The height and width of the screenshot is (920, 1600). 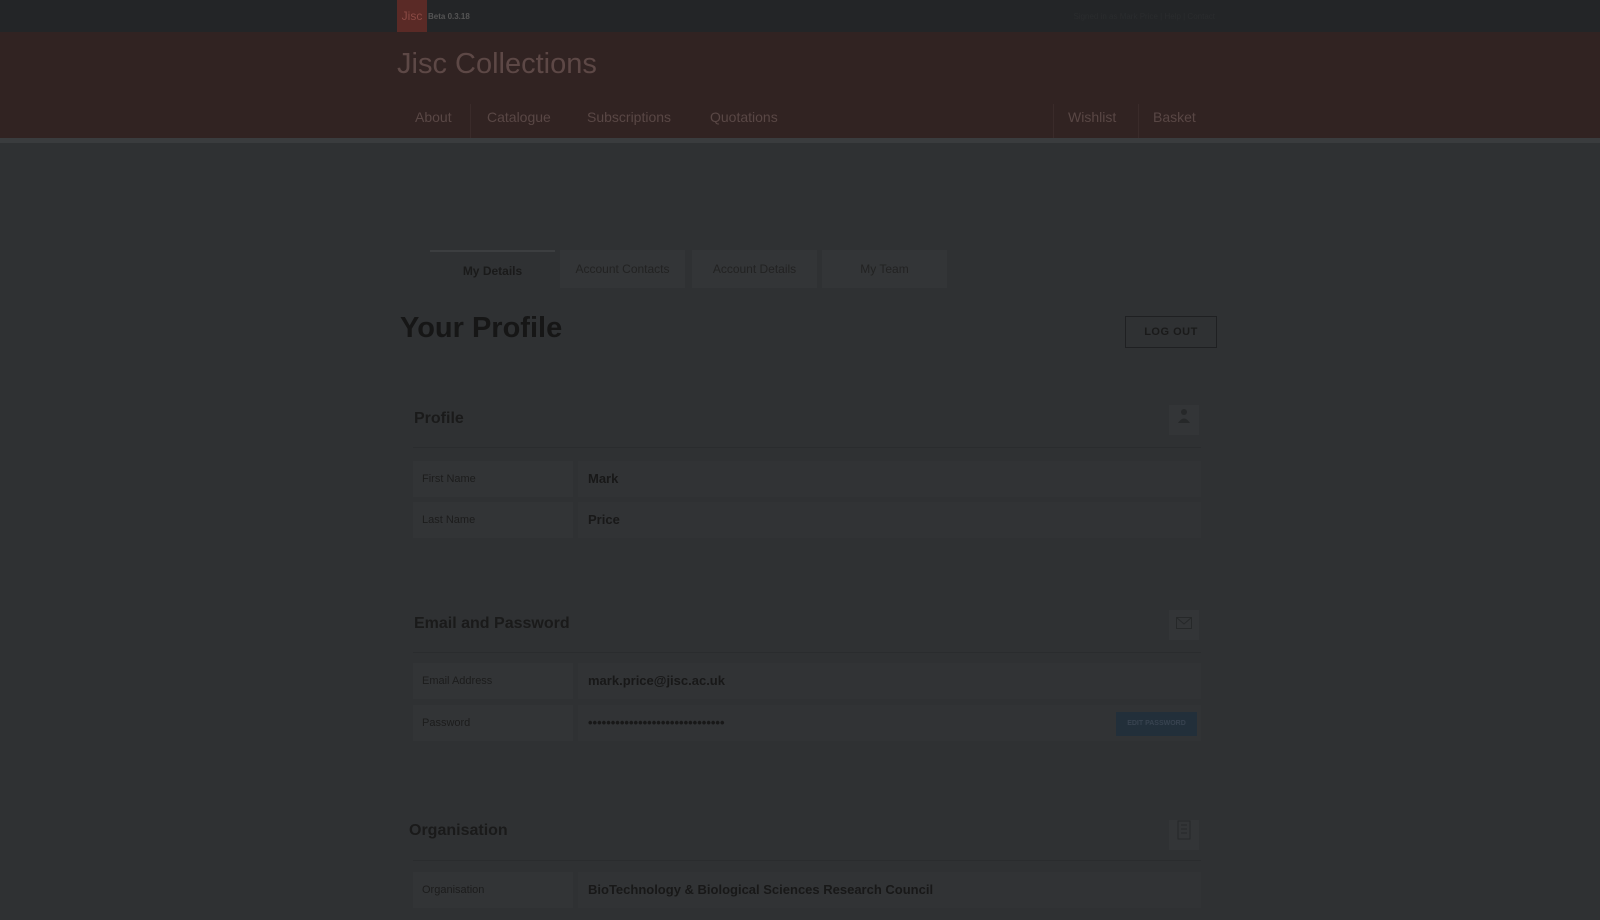 What do you see at coordinates (493, 520) in the screenshot?
I see `last-name-label: Last Name` at bounding box center [493, 520].